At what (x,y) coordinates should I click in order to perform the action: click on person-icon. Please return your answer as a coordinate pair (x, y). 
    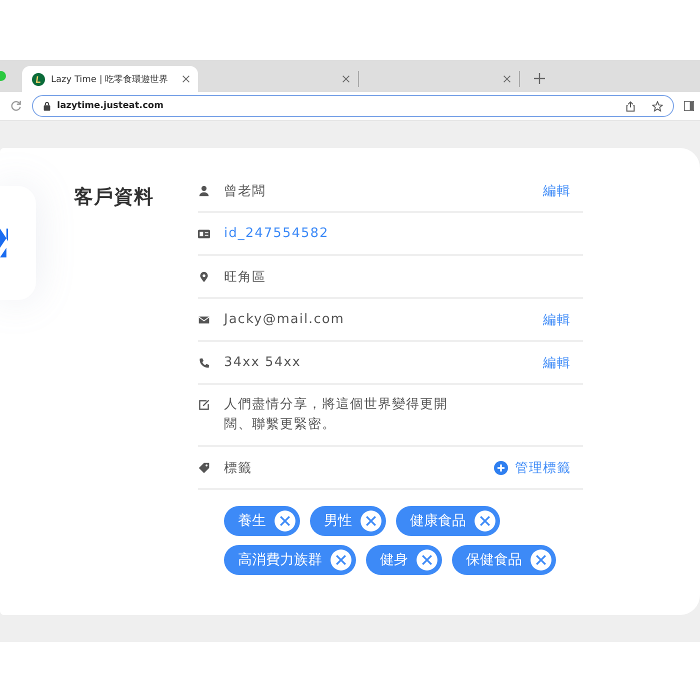
    Looking at the image, I should click on (204, 190).